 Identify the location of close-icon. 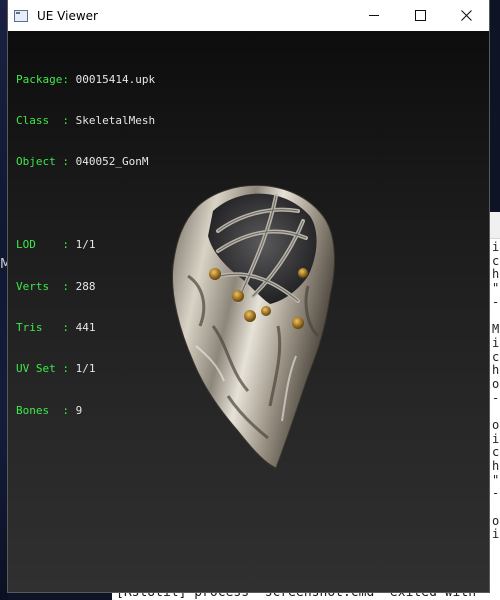
(466, 15).